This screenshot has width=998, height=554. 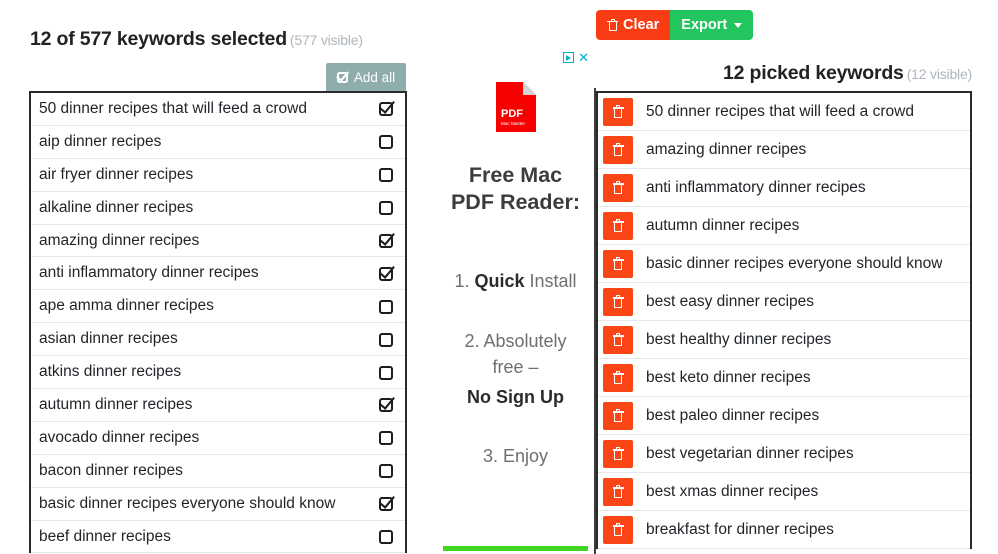 What do you see at coordinates (939, 74) in the screenshot?
I see `picked-keywords-visible: (12 visible)` at bounding box center [939, 74].